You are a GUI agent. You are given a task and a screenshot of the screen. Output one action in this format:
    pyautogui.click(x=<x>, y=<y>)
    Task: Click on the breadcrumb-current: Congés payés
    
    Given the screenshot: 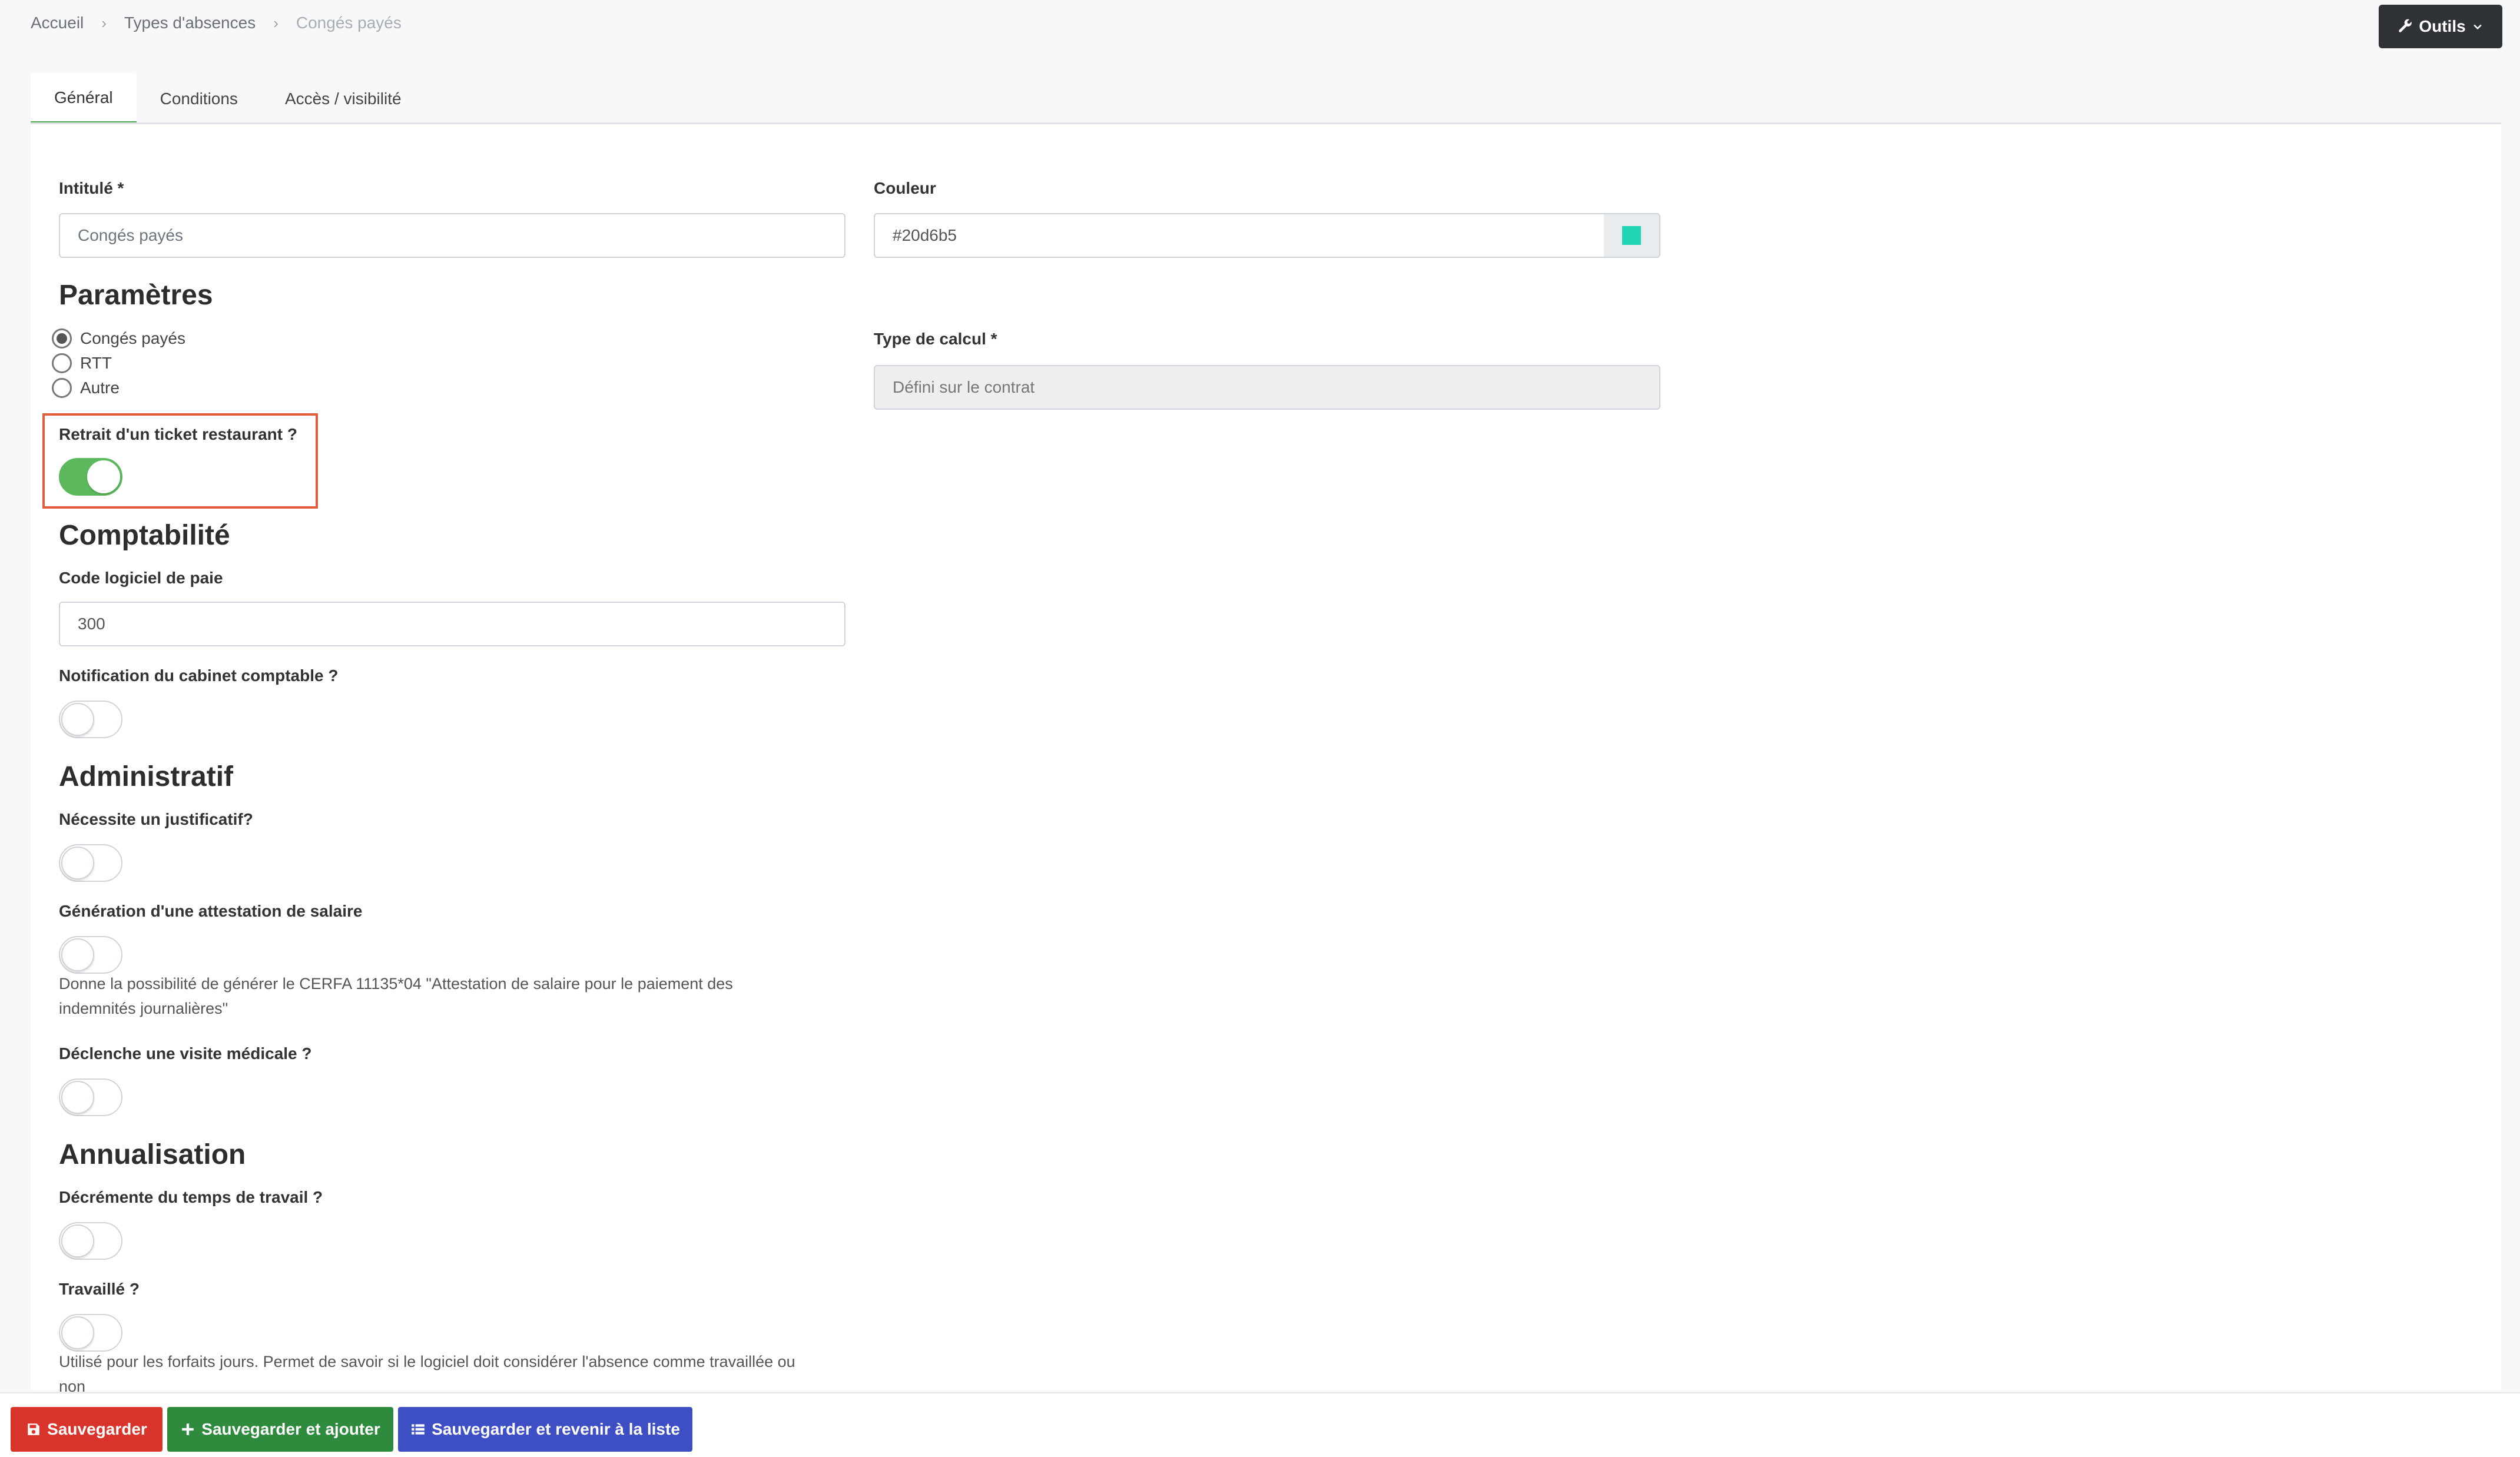 What is the action you would take?
    pyautogui.click(x=349, y=23)
    